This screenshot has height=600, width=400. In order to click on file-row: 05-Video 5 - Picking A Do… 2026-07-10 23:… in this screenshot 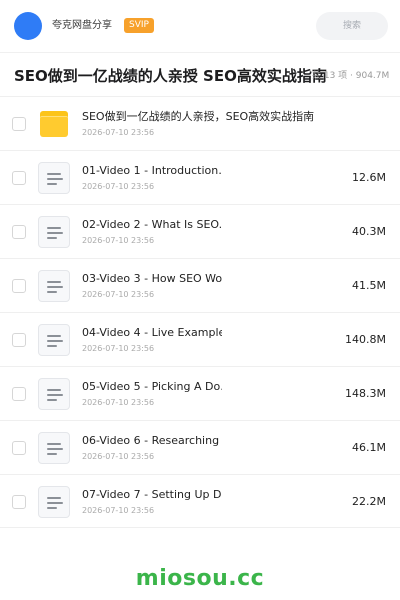, I will do `click(200, 393)`.